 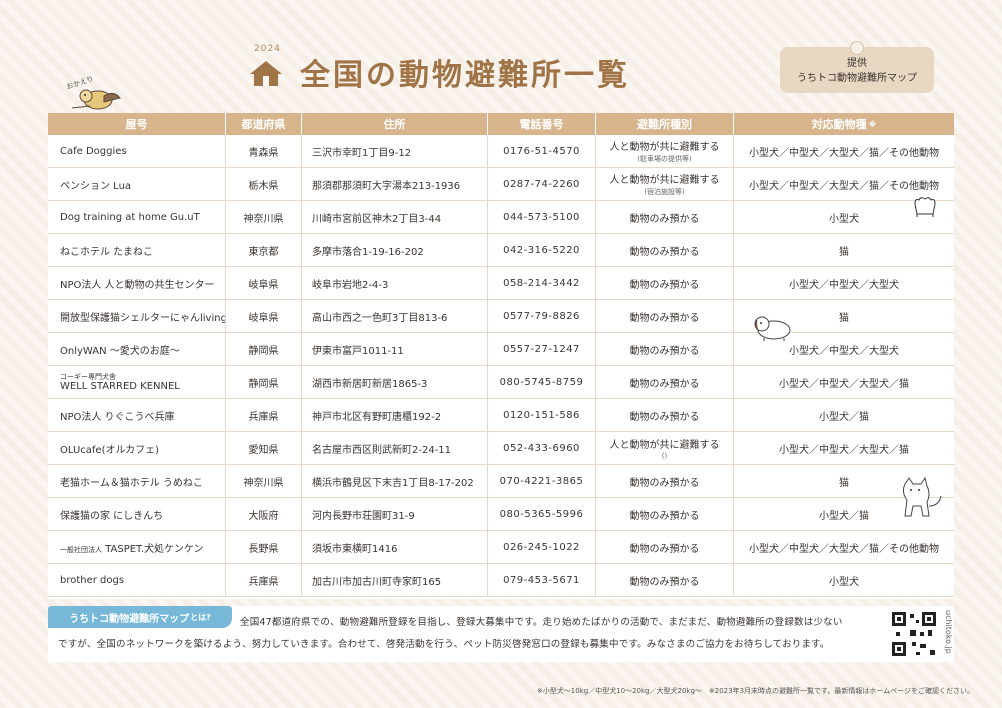 What do you see at coordinates (542, 151) in the screenshot?
I see `cell-tel: 0176-51-4570` at bounding box center [542, 151].